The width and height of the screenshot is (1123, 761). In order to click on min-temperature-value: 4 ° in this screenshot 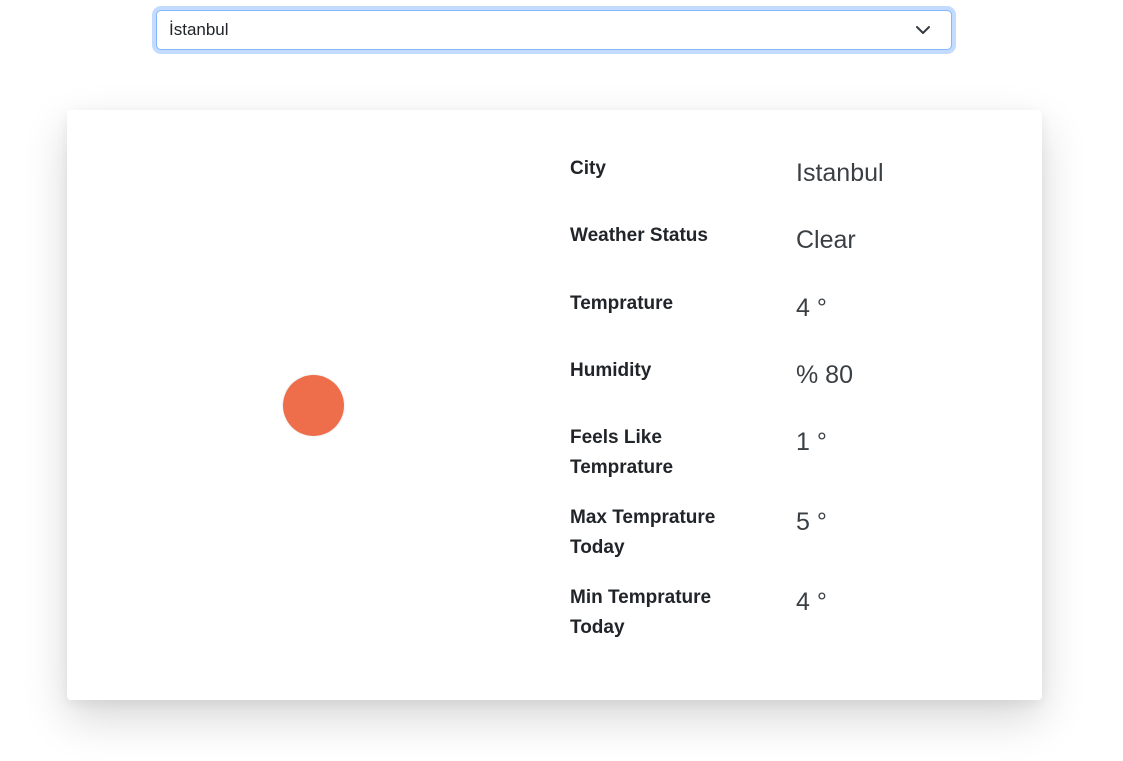, I will do `click(811, 602)`.